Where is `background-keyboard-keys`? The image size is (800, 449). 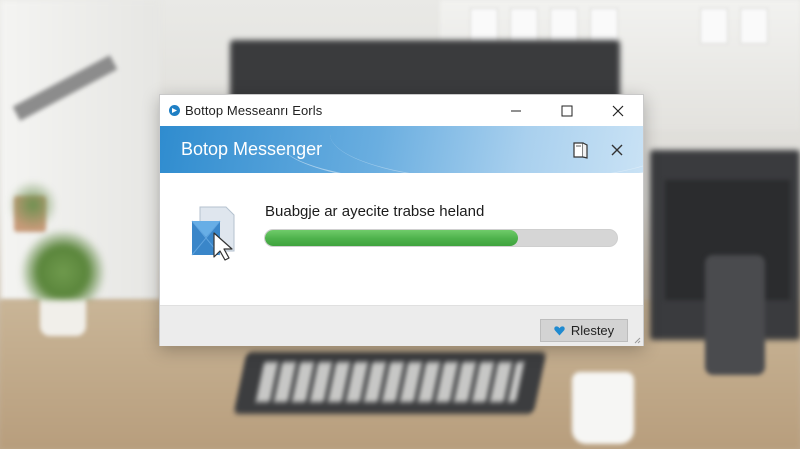
background-keyboard-keys is located at coordinates (390, 382).